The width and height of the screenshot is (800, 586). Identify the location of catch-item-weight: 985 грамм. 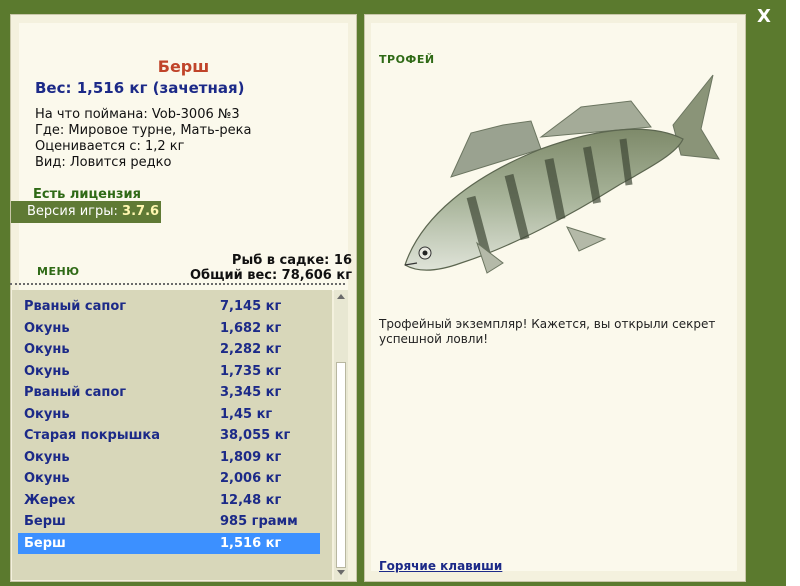
(259, 521).